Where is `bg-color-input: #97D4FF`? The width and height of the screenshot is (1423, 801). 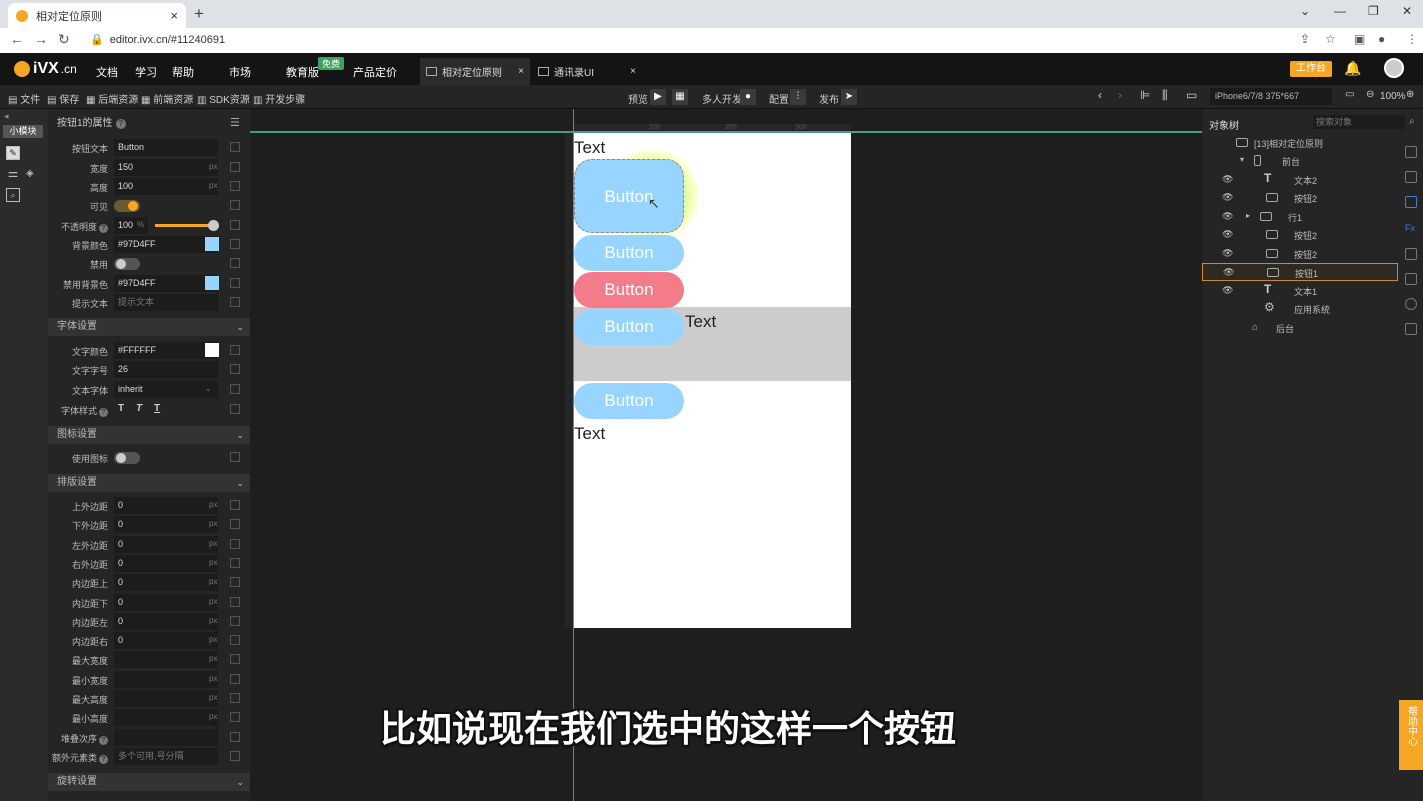
bg-color-input: #97D4FF is located at coordinates (166, 244).